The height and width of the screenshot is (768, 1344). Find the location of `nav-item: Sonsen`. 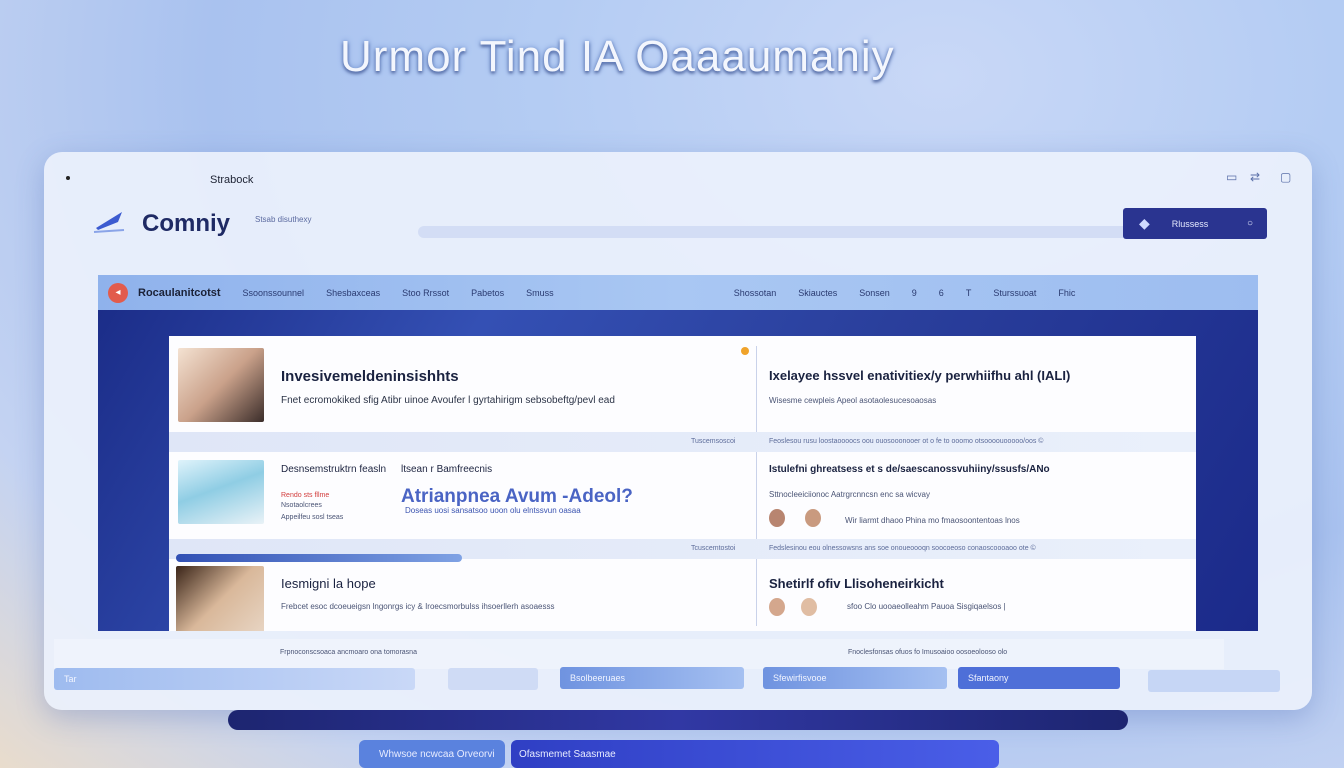

nav-item: Sonsen is located at coordinates (874, 293).